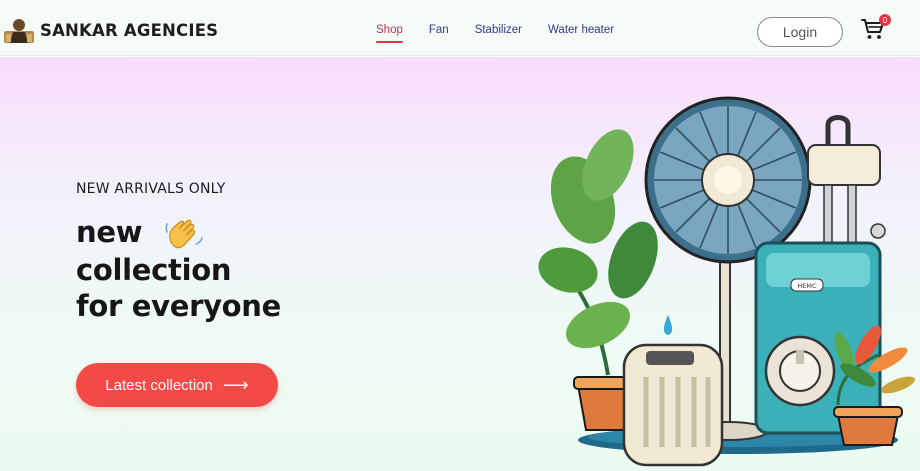 This screenshot has width=920, height=471. Describe the element at coordinates (159, 385) in the screenshot. I see `cta-label: Latest collection` at that location.